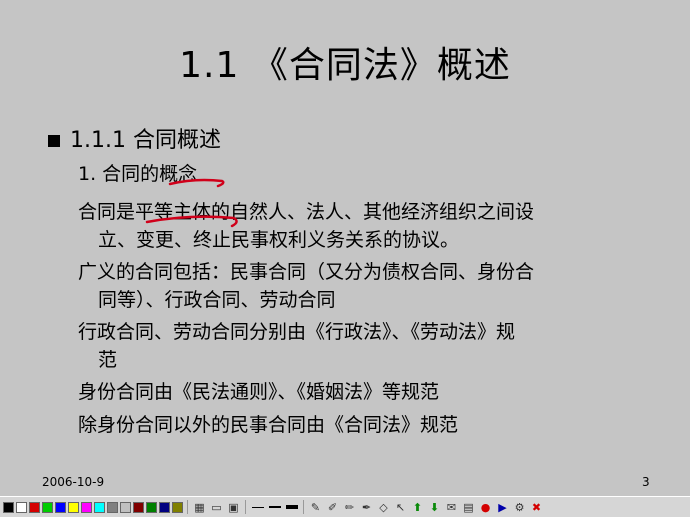  What do you see at coordinates (434, 507) in the screenshot?
I see `arrow-down-icon: ⬇` at bounding box center [434, 507].